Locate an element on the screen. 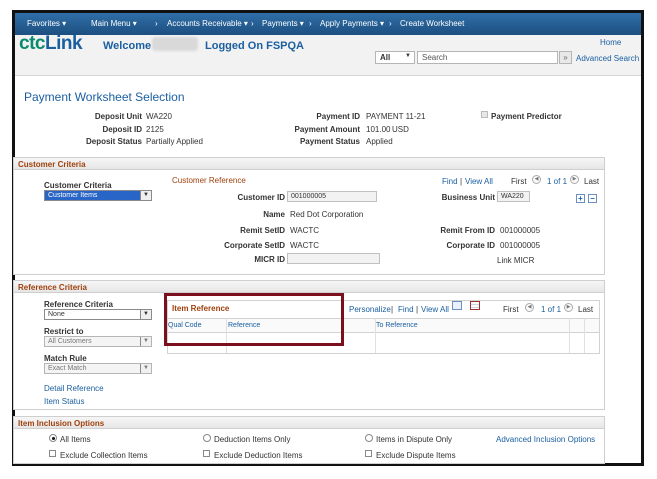 The image size is (657, 479). match-rule-select: Exact Match ▼ is located at coordinates (98, 368).